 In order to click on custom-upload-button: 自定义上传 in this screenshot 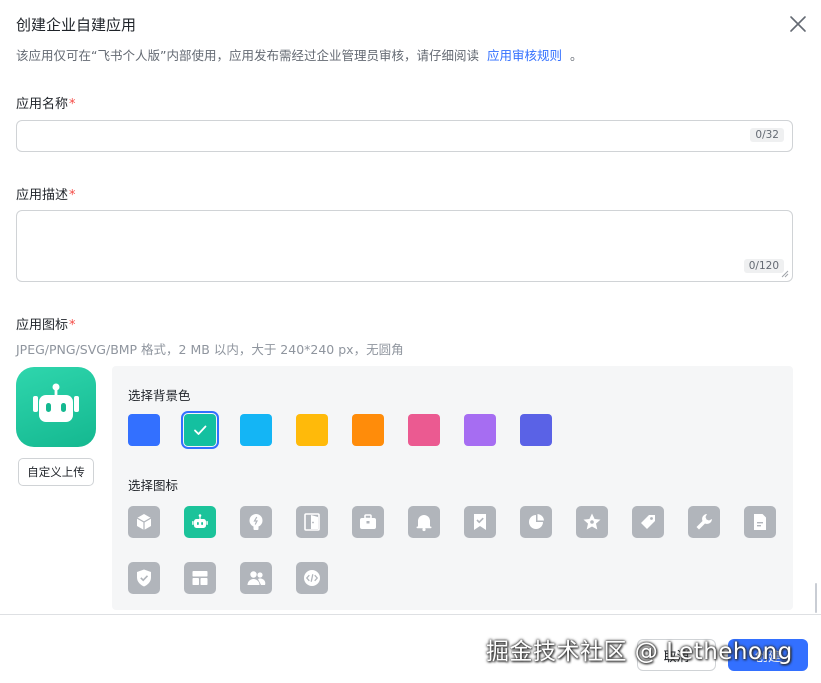, I will do `click(56, 472)`.